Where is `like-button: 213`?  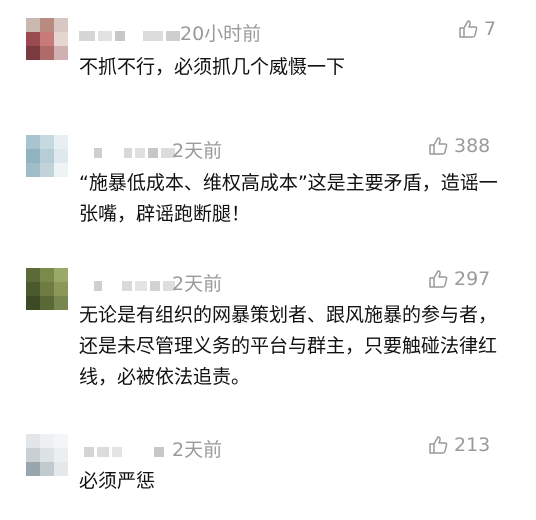
like-button: 213 is located at coordinates (459, 445).